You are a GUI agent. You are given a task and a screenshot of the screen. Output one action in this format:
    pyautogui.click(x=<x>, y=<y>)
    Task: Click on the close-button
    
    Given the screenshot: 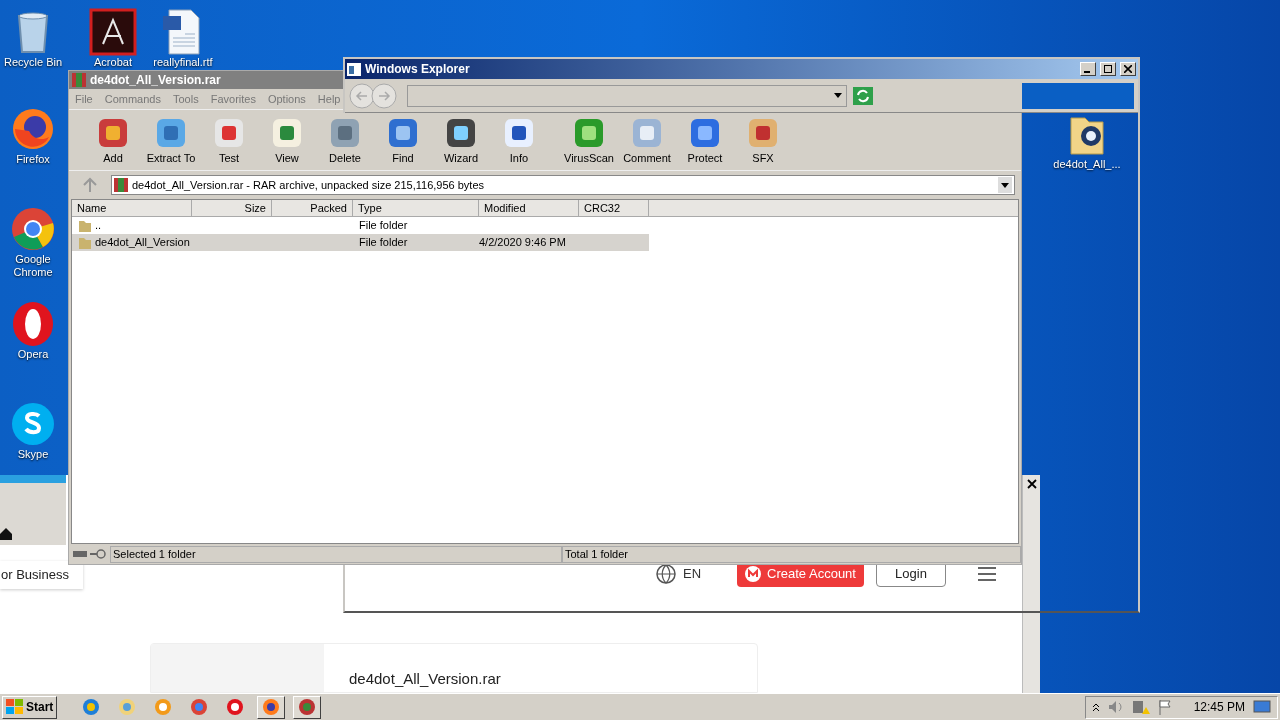 What is the action you would take?
    pyautogui.click(x=1128, y=69)
    